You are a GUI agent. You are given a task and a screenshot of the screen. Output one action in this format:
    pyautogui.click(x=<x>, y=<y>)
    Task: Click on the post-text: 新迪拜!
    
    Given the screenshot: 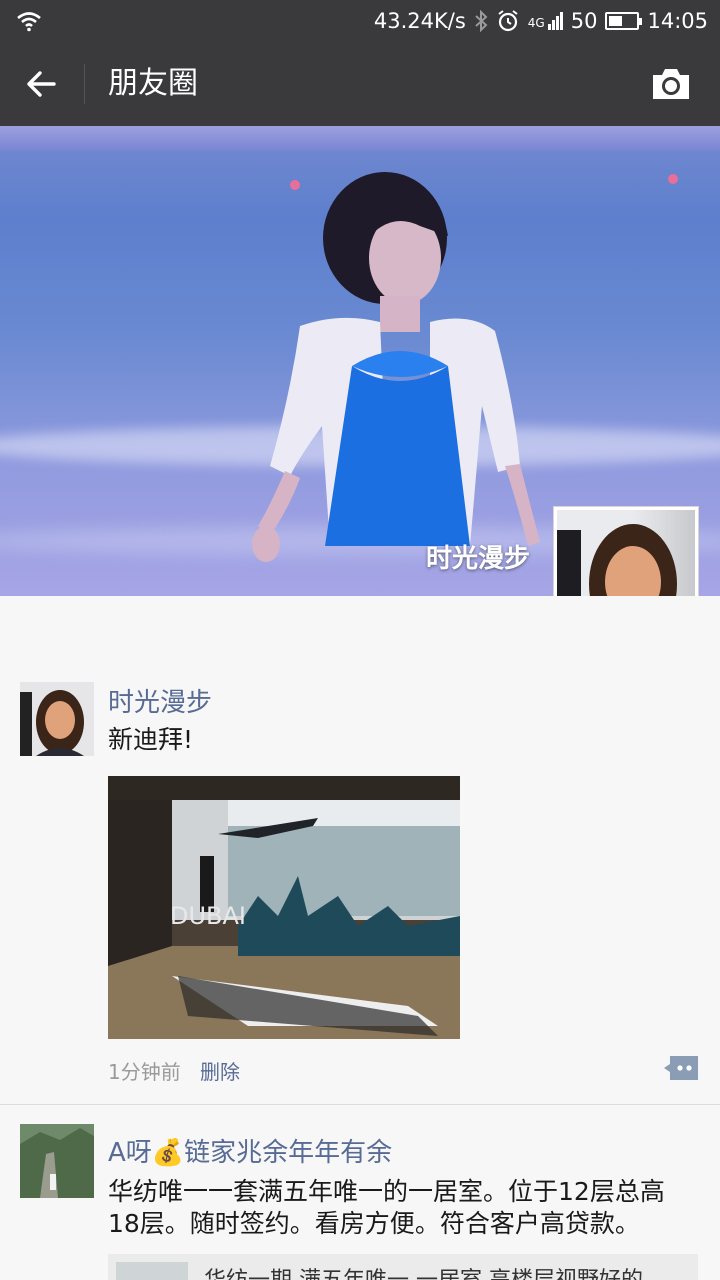 What is the action you would take?
    pyautogui.click(x=151, y=739)
    